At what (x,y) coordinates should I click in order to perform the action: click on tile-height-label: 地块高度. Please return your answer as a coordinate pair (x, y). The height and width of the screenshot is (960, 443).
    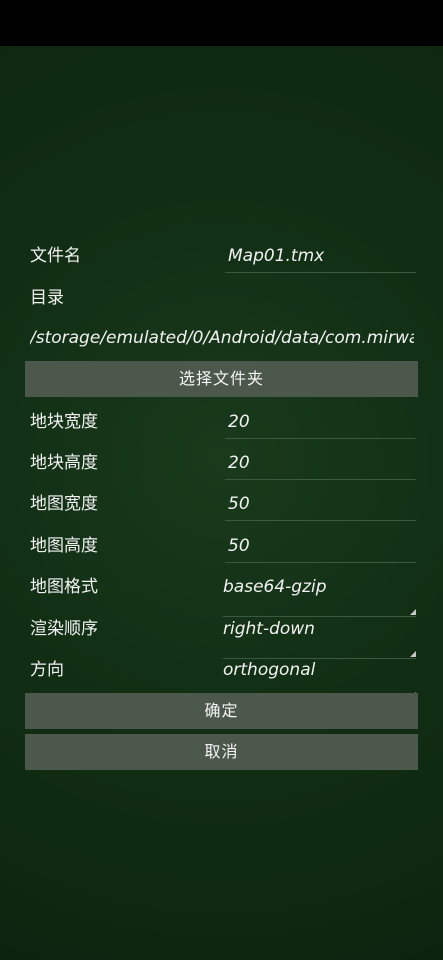
    Looking at the image, I should click on (64, 463).